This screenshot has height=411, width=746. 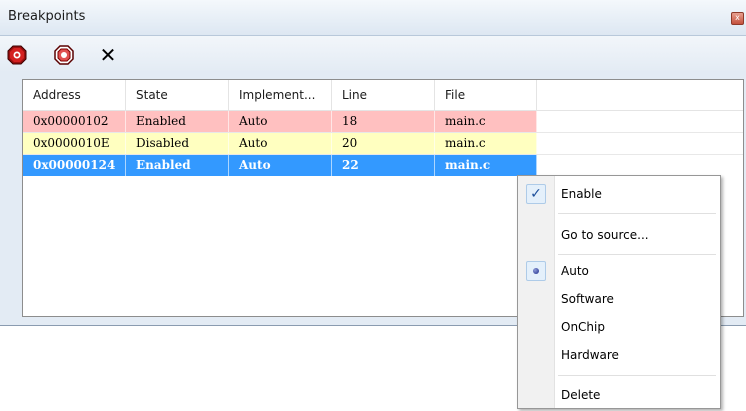 What do you see at coordinates (619, 327) in the screenshot?
I see `menu-item-onchip: OnChip` at bounding box center [619, 327].